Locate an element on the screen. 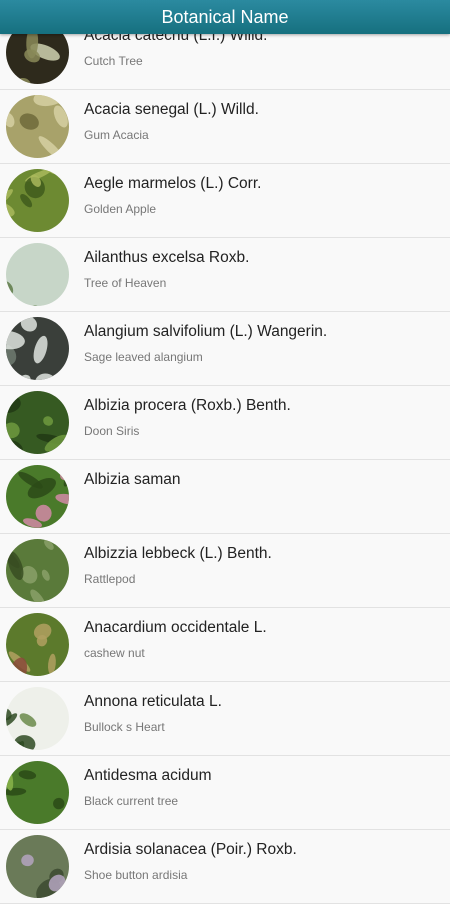 This screenshot has height=904, width=450. botanical-name: Antidesma acidum is located at coordinates (148, 776).